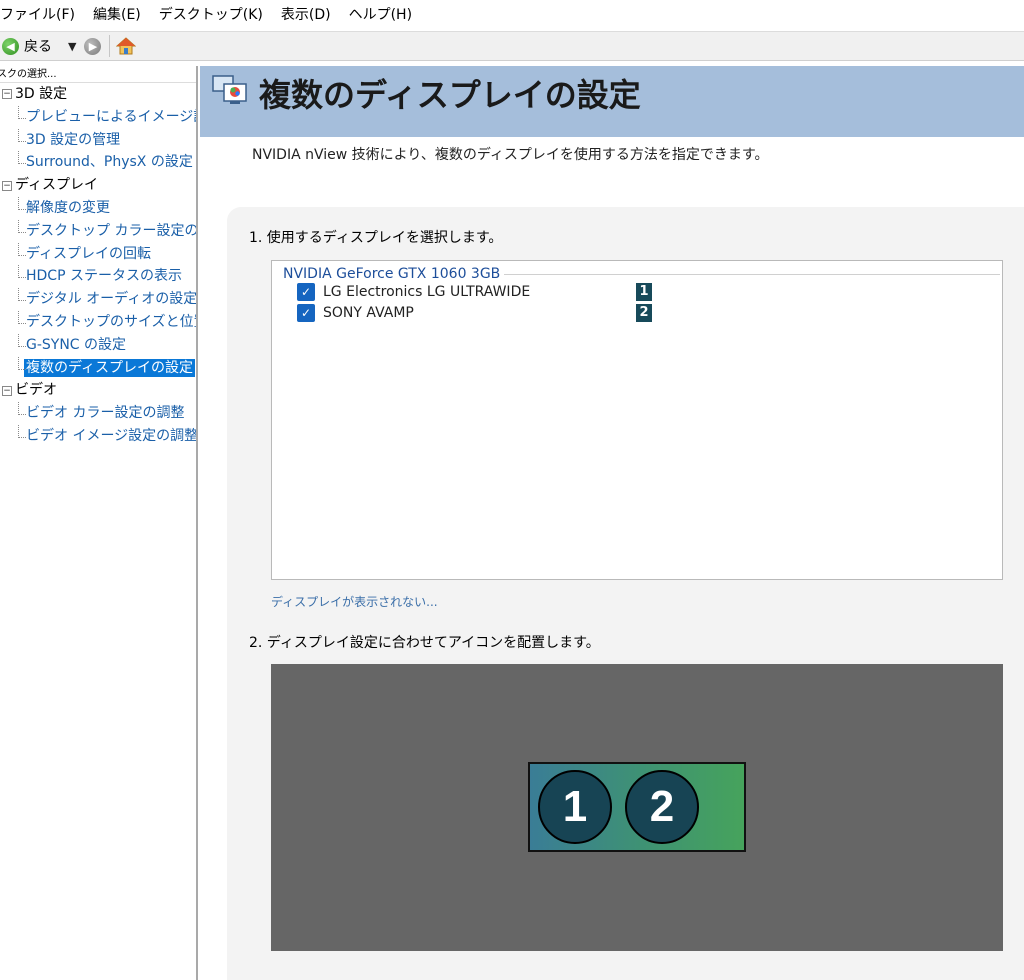  I want to click on tree-category-label: 3D 設定, so click(41, 94).